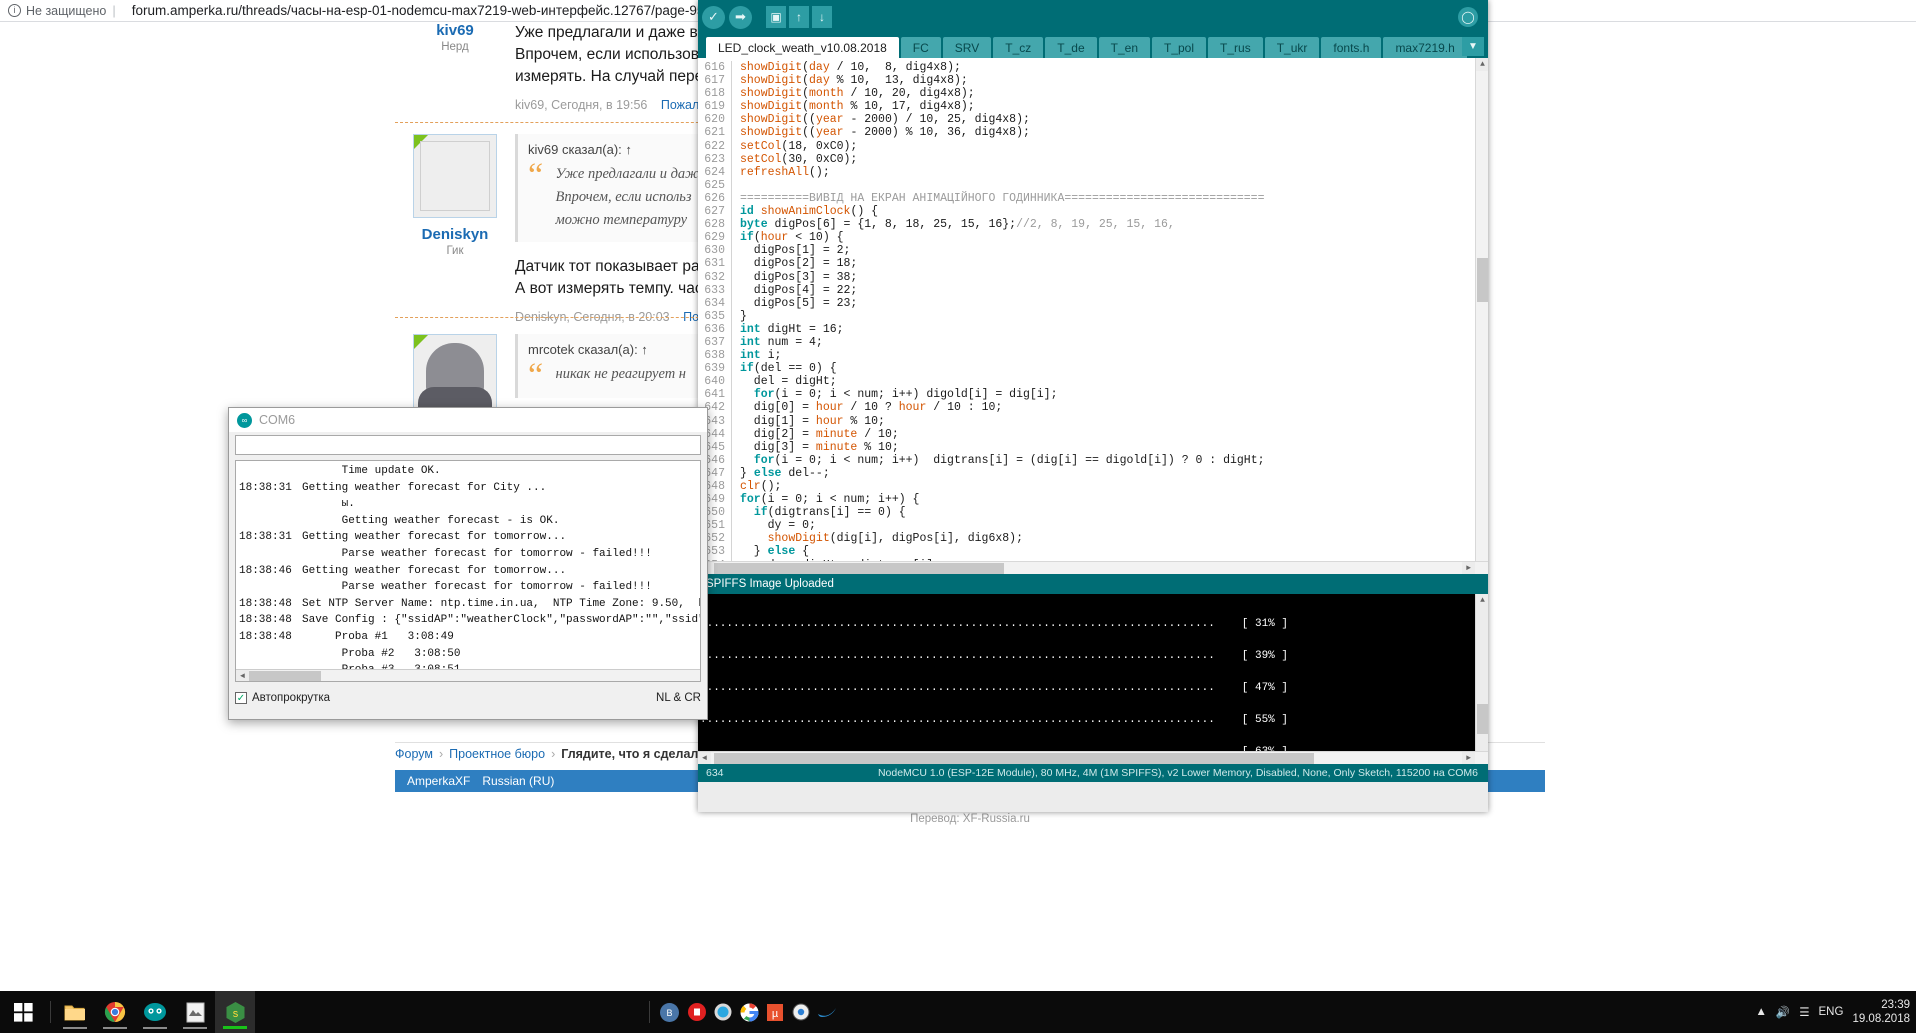  Describe the element at coordinates (1093, 251) in the screenshot. I see `code-line: 630 digPos[1] = 2;` at that location.